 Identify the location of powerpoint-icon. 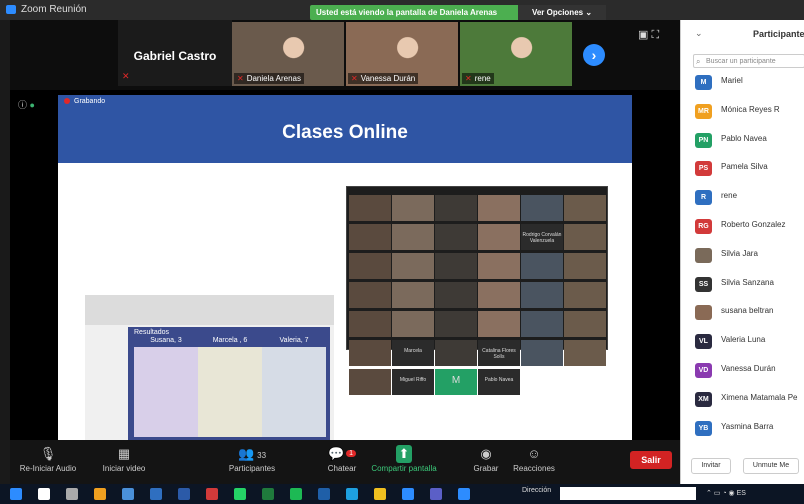
(212, 494).